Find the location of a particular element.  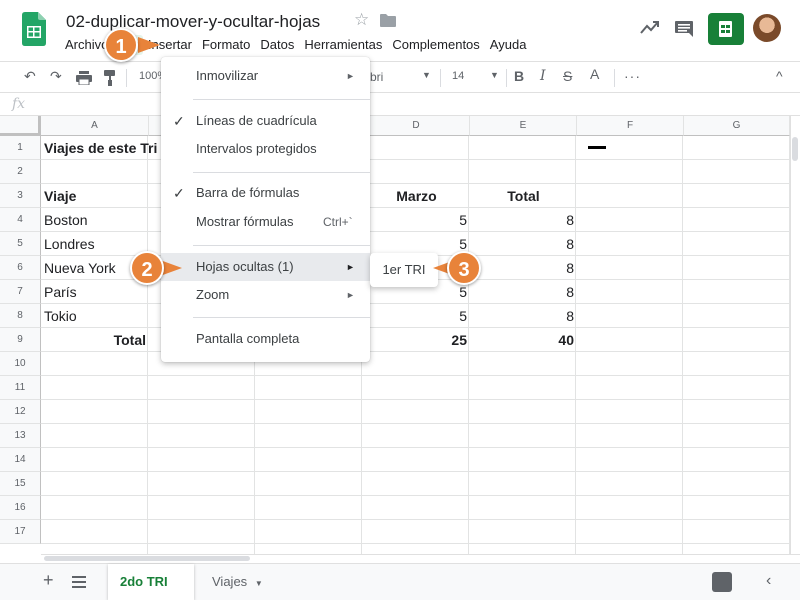

cell-e6: 8 is located at coordinates (523, 268).